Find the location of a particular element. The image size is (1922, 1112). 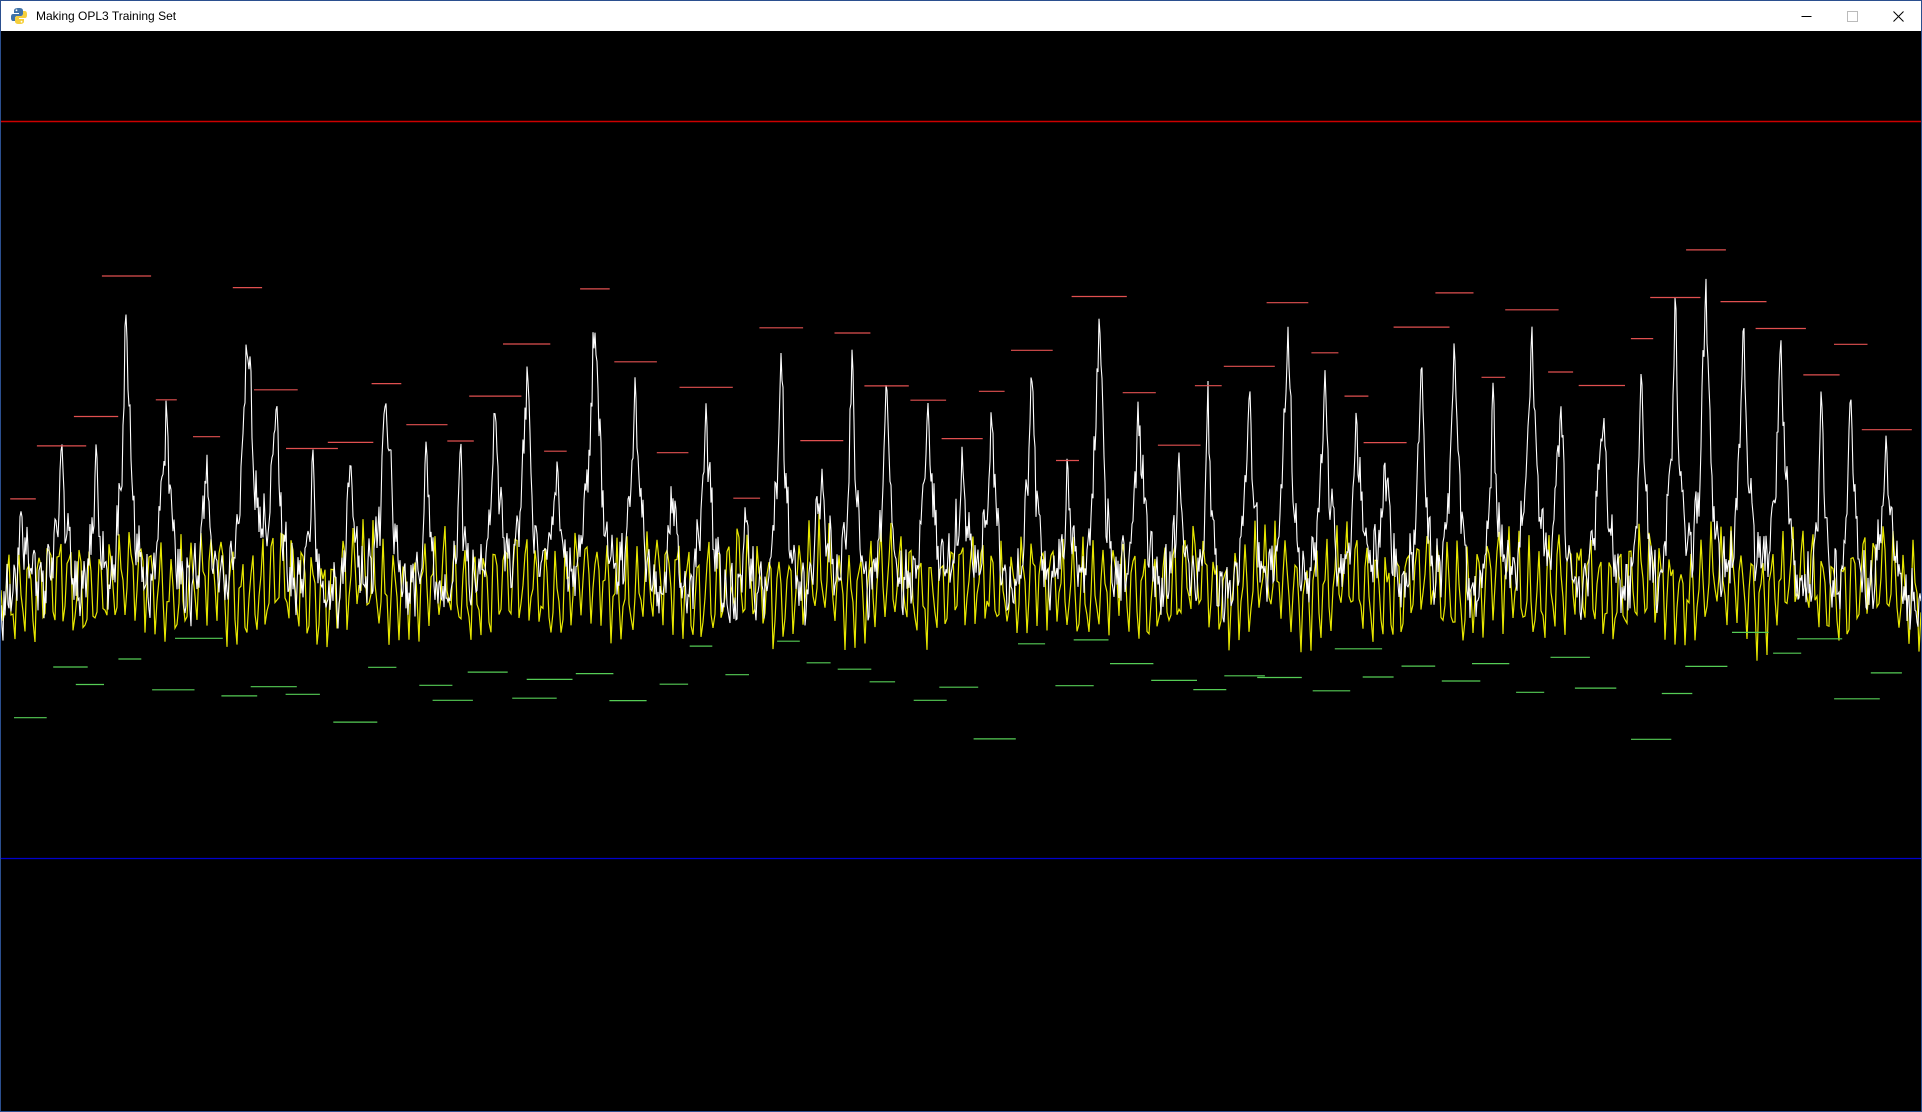

close-button is located at coordinates (1898, 16).